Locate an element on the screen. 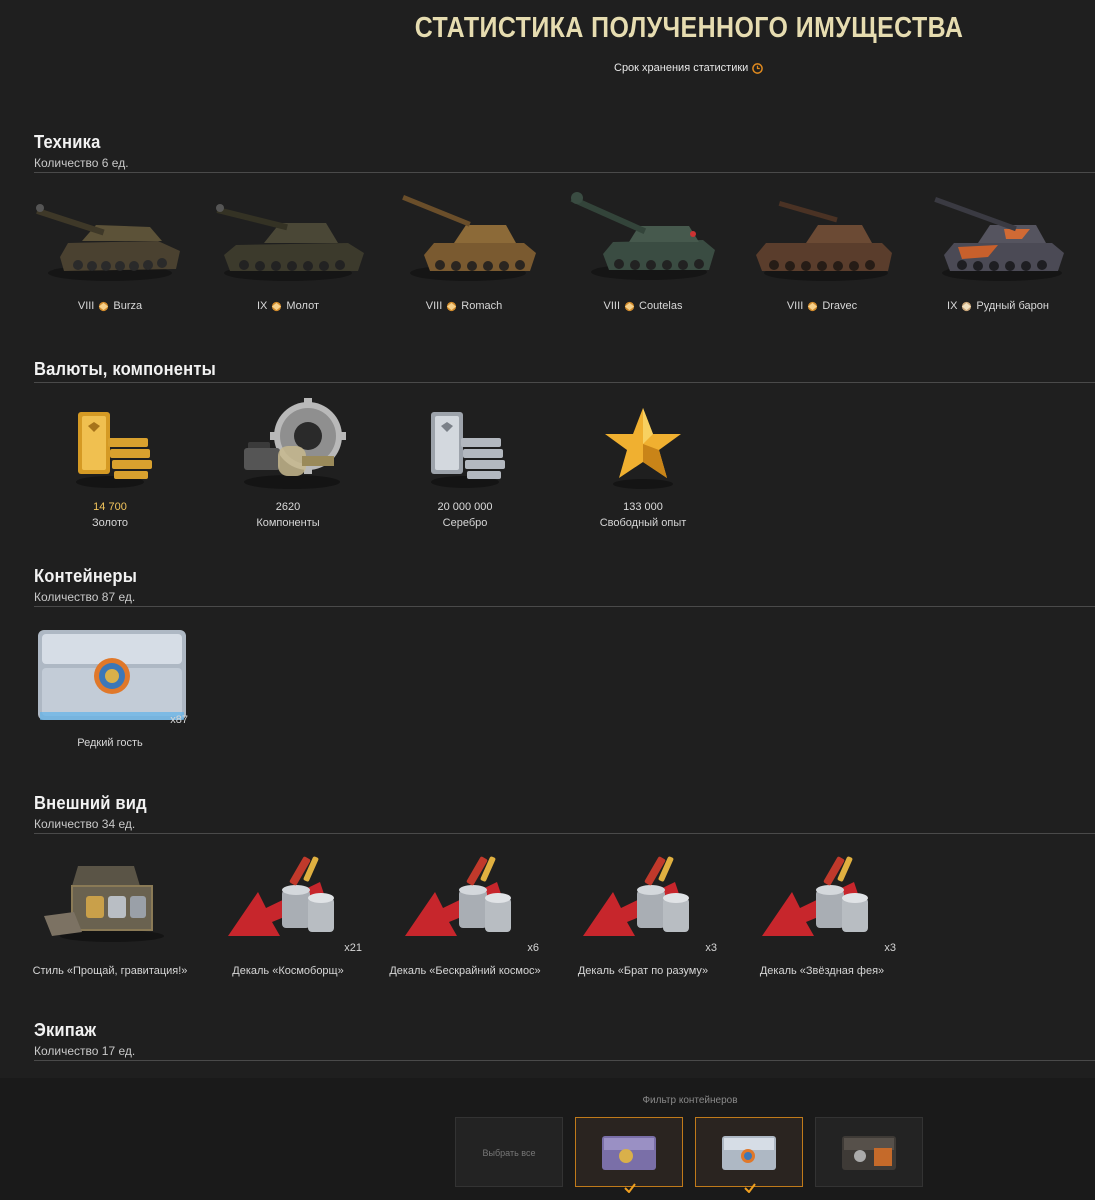  customization-label: Стиль «Прощай, гравитация!» is located at coordinates (110, 971).